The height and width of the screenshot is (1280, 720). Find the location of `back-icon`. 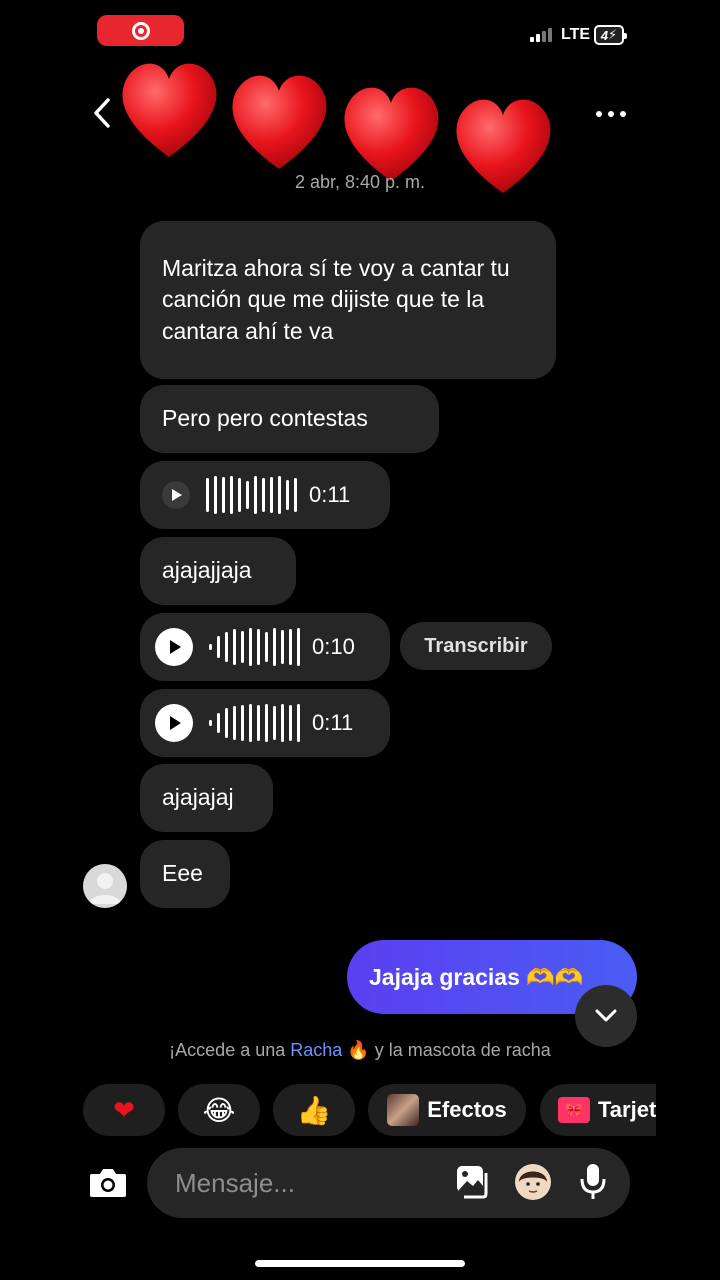

back-icon is located at coordinates (103, 113).